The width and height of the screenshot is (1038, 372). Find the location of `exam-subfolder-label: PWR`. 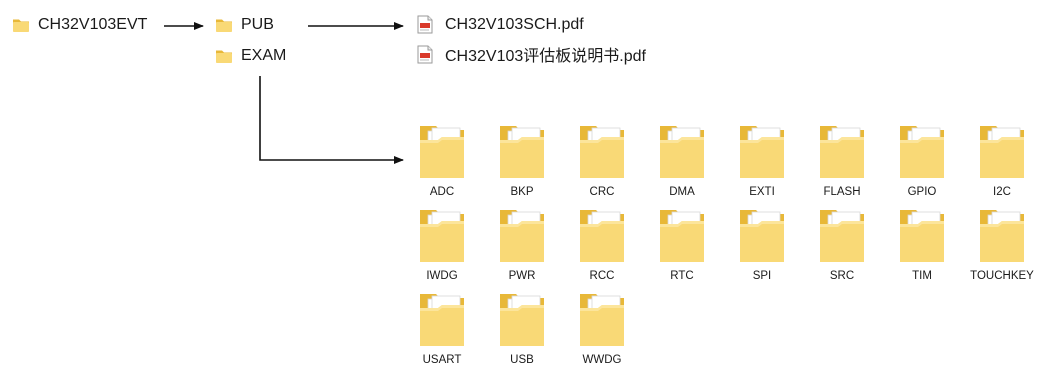

exam-subfolder-label: PWR is located at coordinates (522, 276).